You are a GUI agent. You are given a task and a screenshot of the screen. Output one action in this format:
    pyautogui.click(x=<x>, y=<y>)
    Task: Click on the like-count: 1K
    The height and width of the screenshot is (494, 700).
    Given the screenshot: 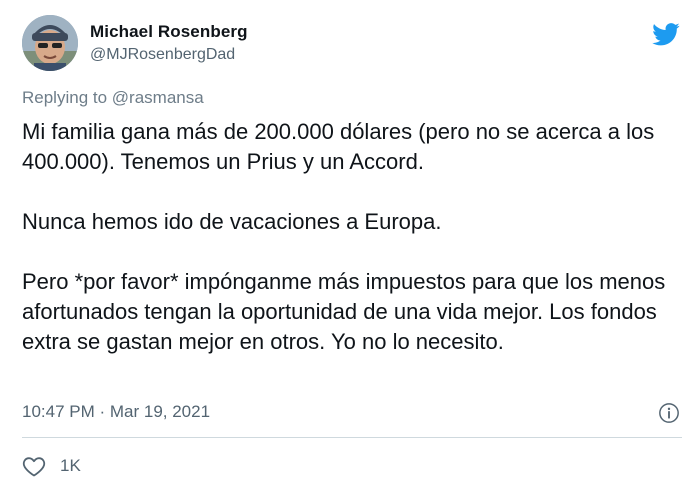 What is the action you would take?
    pyautogui.click(x=70, y=466)
    